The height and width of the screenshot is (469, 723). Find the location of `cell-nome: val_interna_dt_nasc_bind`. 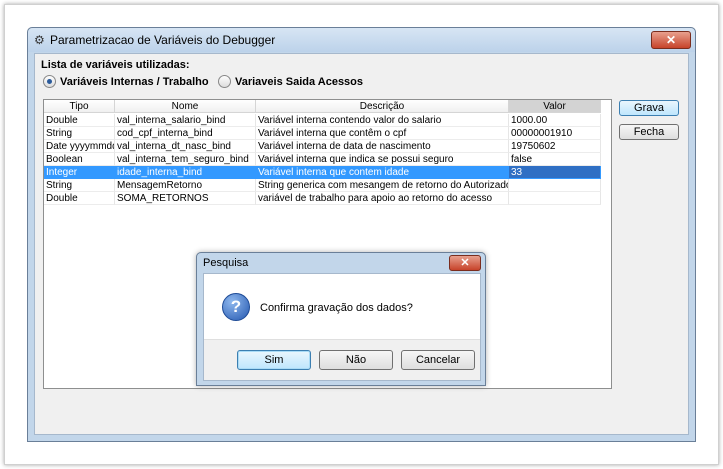

cell-nome: val_interna_dt_nasc_bind is located at coordinates (185, 146).